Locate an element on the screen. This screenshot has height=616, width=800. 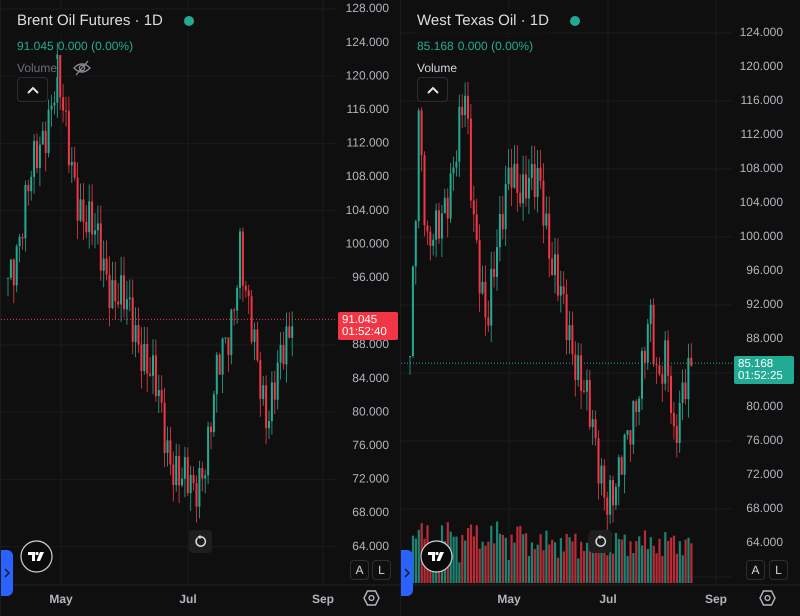
price-badge: 91.045 01:52:40 is located at coordinates (368, 326).